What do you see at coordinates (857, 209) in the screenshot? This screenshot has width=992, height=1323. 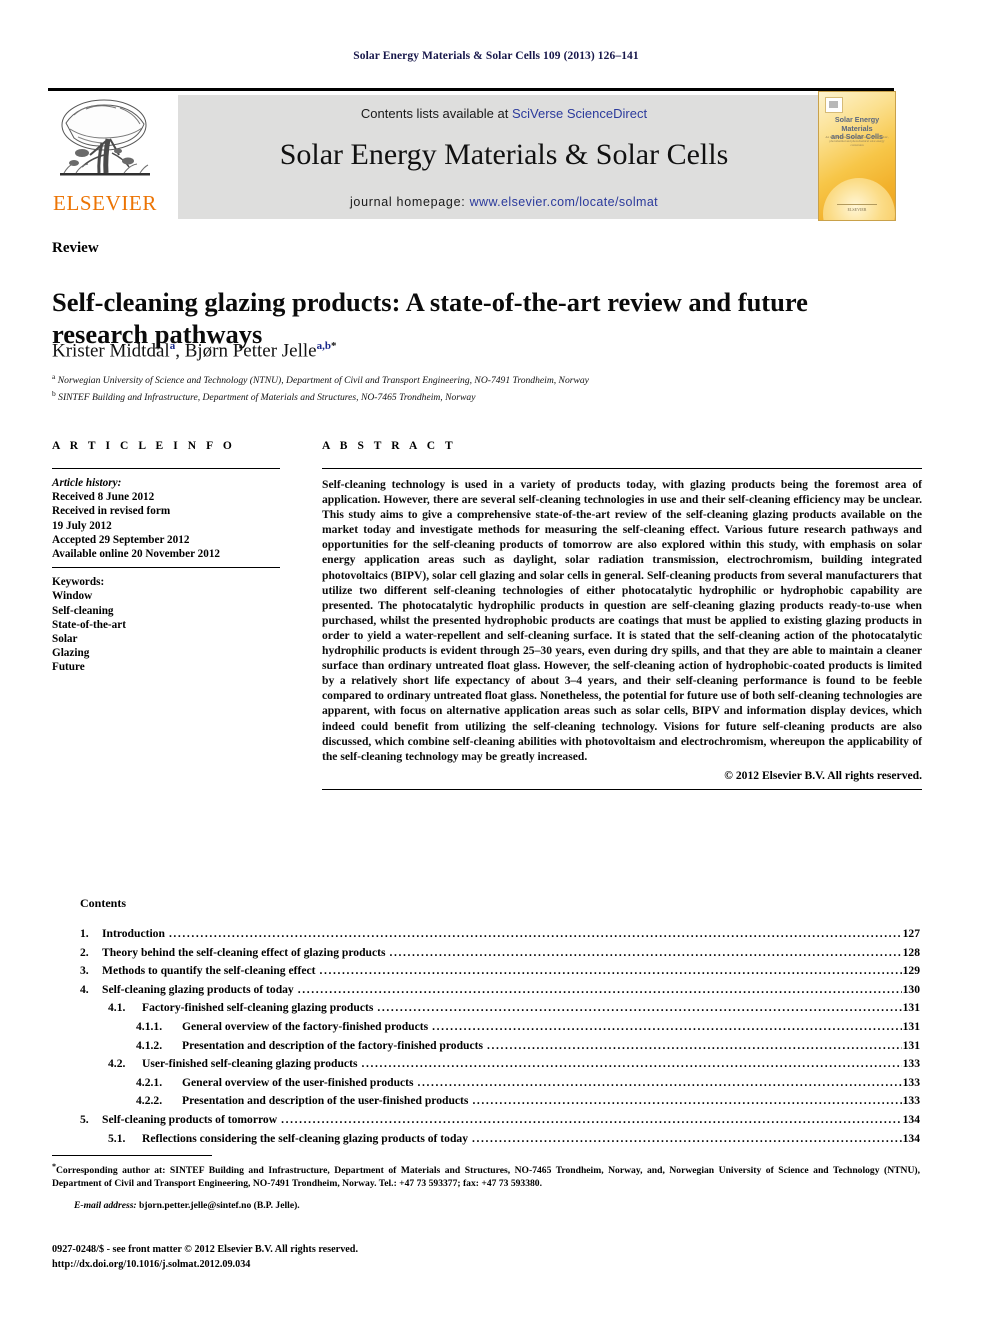 I see `cover-footer-wordmark: ELSEVIER` at bounding box center [857, 209].